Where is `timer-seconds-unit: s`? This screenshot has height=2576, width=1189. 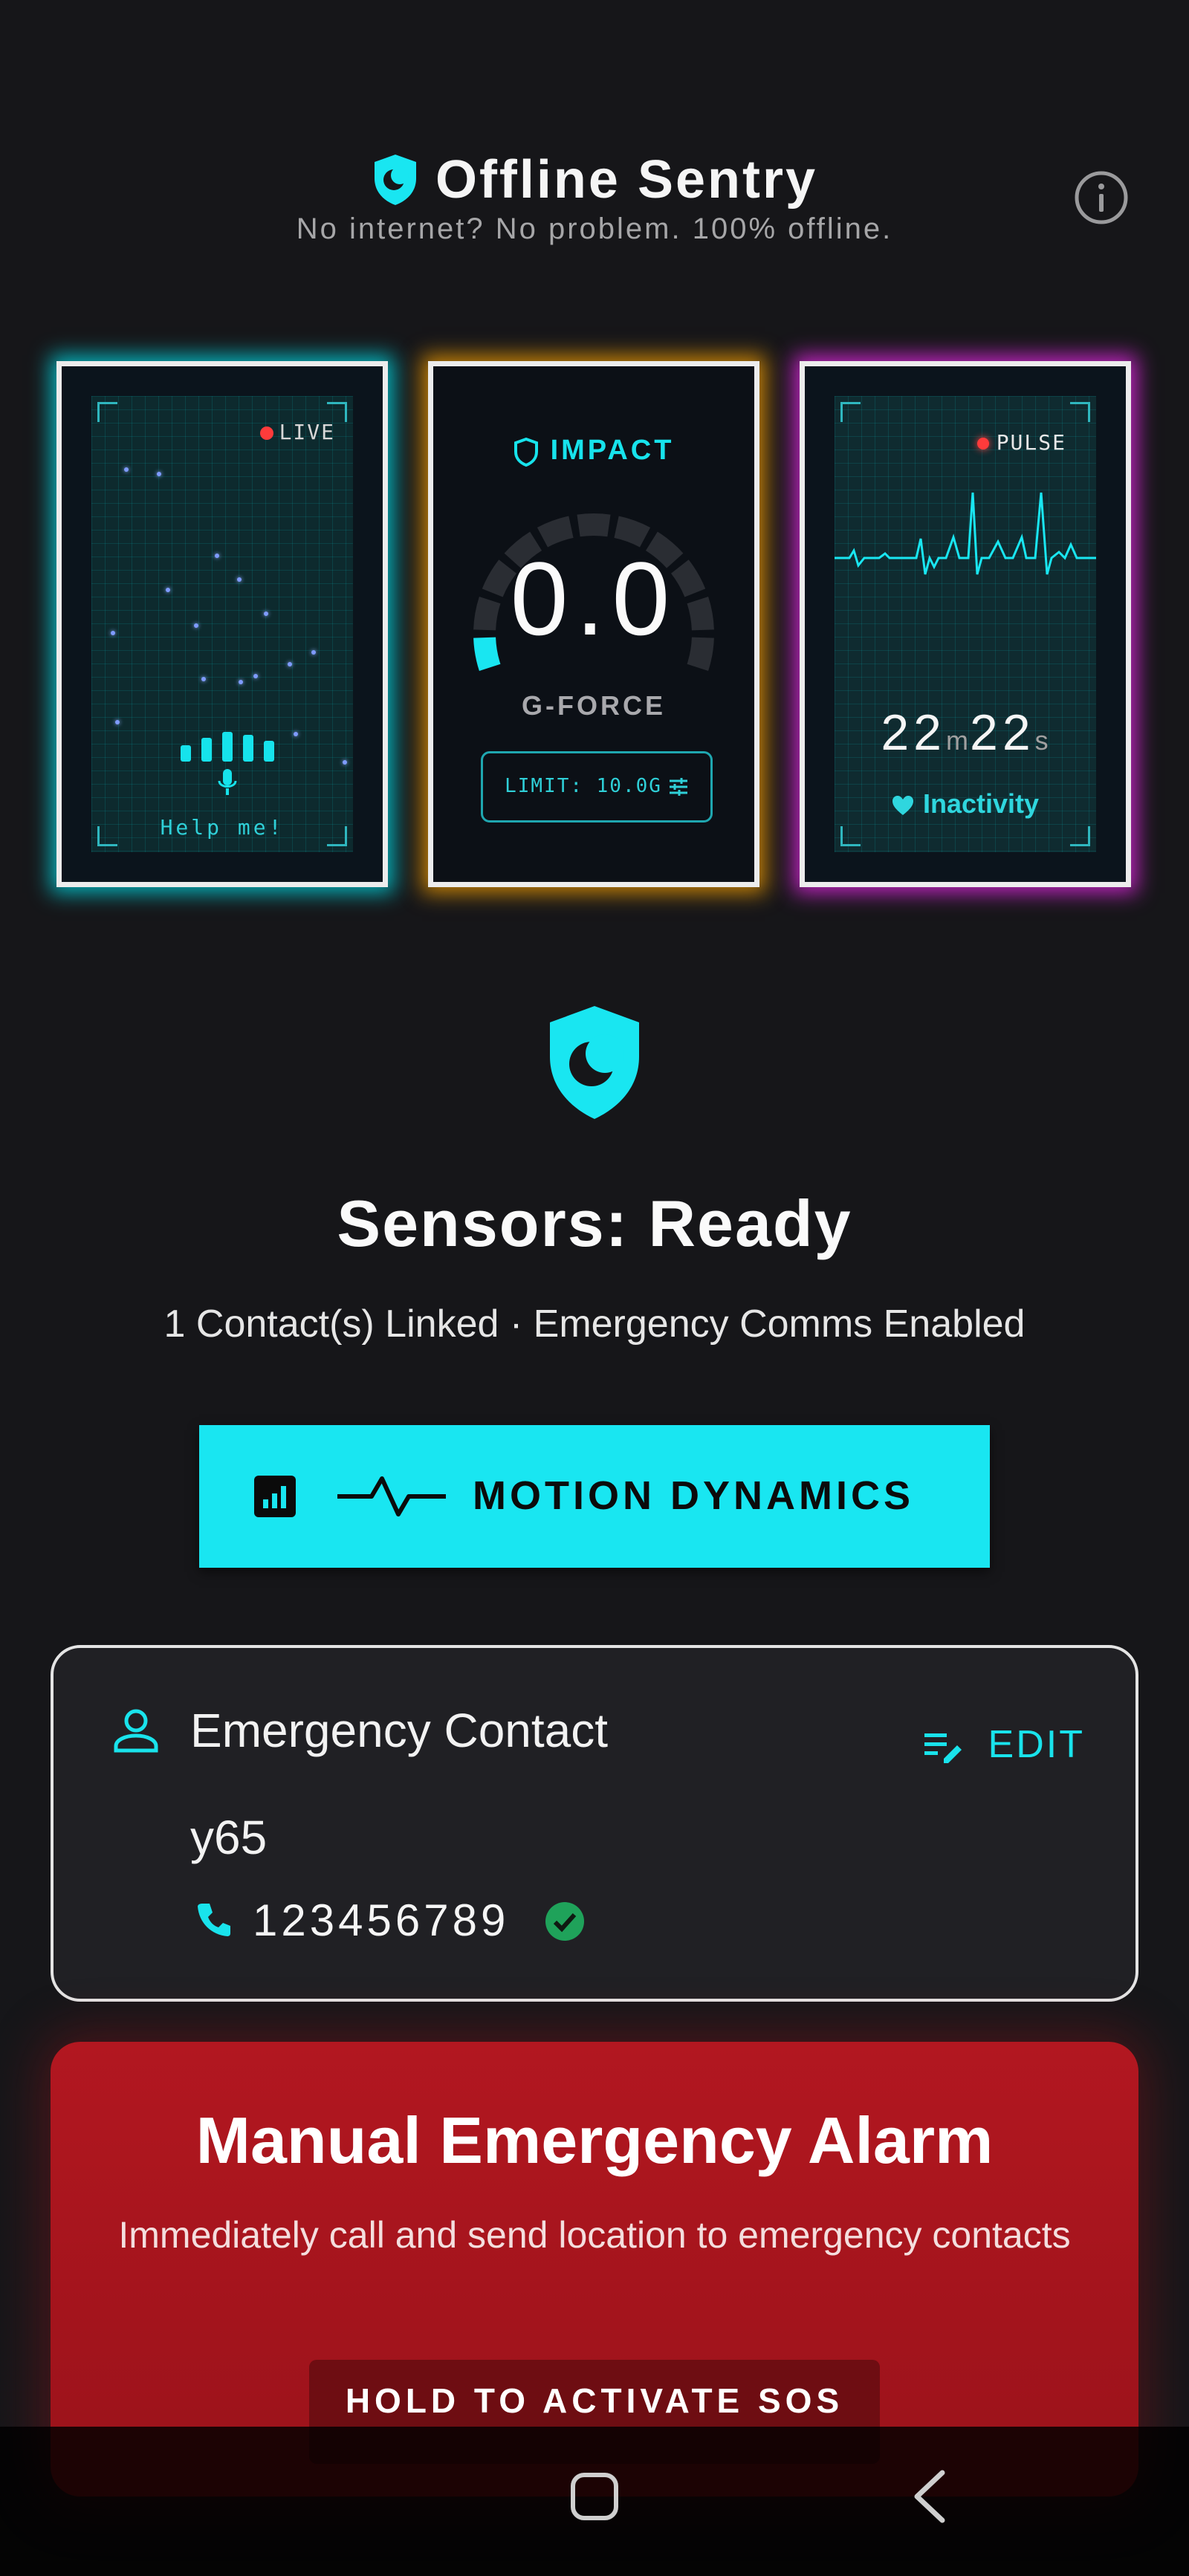
timer-seconds-unit: s is located at coordinates (1042, 740).